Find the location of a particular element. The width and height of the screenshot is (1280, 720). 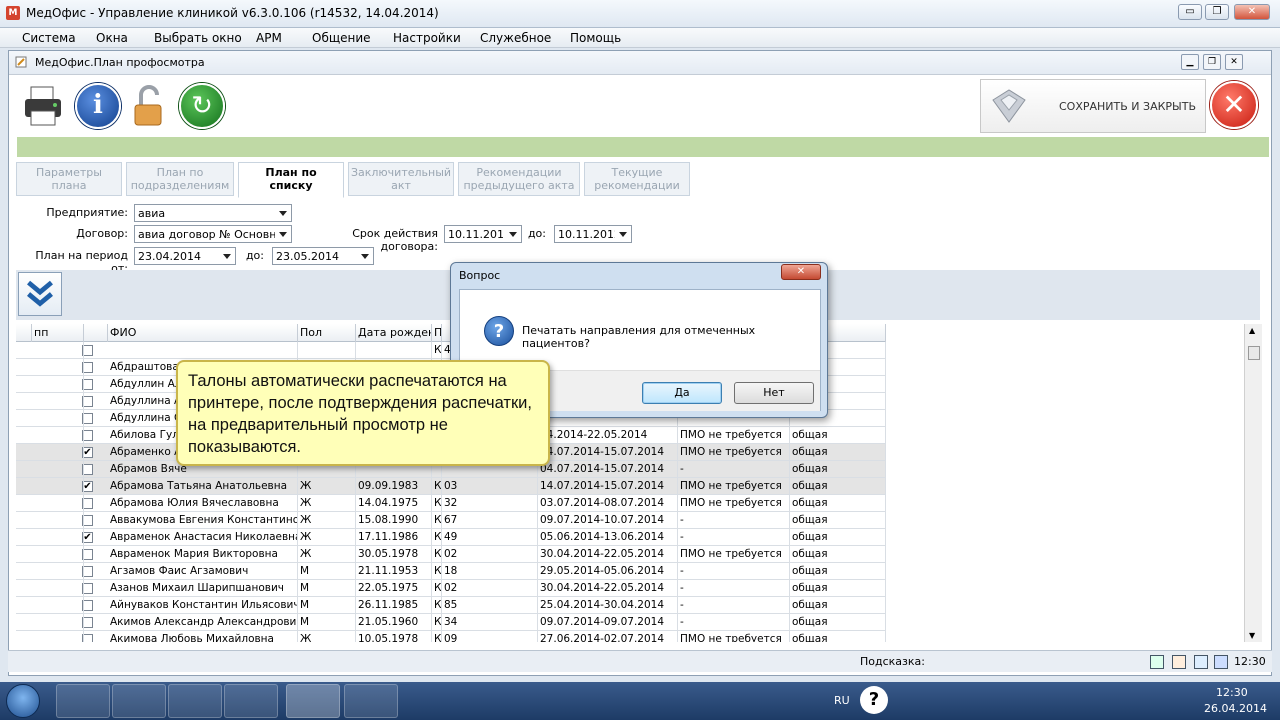

taskbar-explorer-icon is located at coordinates (139, 701).